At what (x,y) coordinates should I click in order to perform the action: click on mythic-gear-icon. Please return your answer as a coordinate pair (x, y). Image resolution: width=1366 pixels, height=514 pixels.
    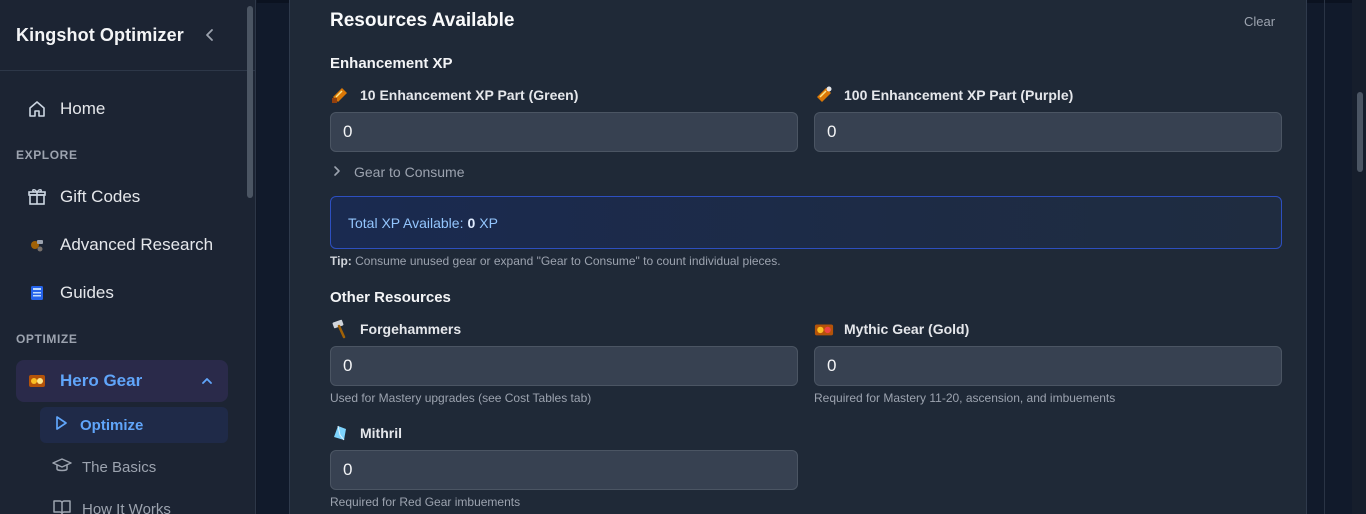
    Looking at the image, I should click on (824, 329).